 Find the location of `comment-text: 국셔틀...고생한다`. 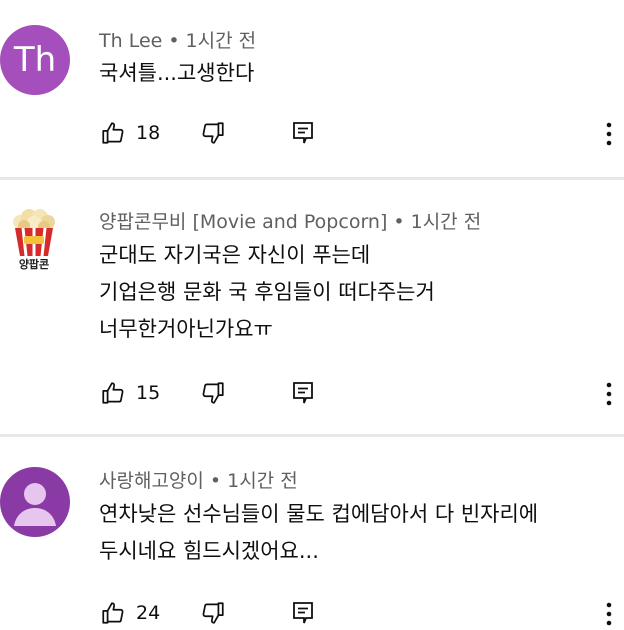

comment-text: 국셔틀...고생한다 is located at coordinates (177, 73).